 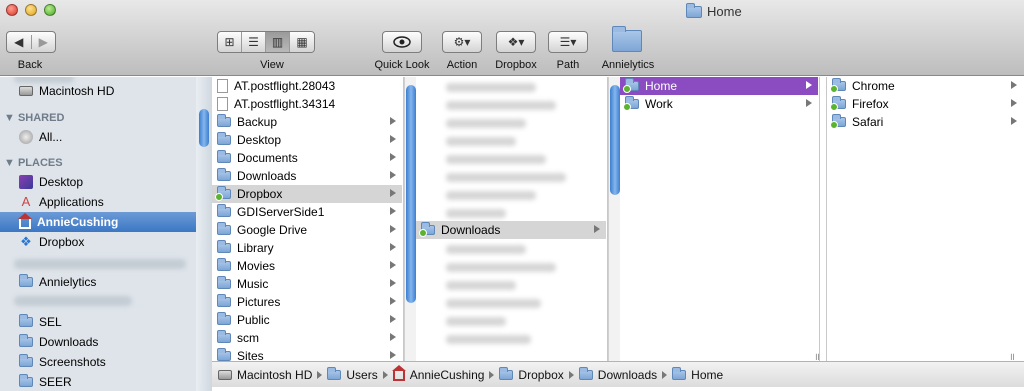 I want to click on list-item: Movies, so click(x=307, y=266).